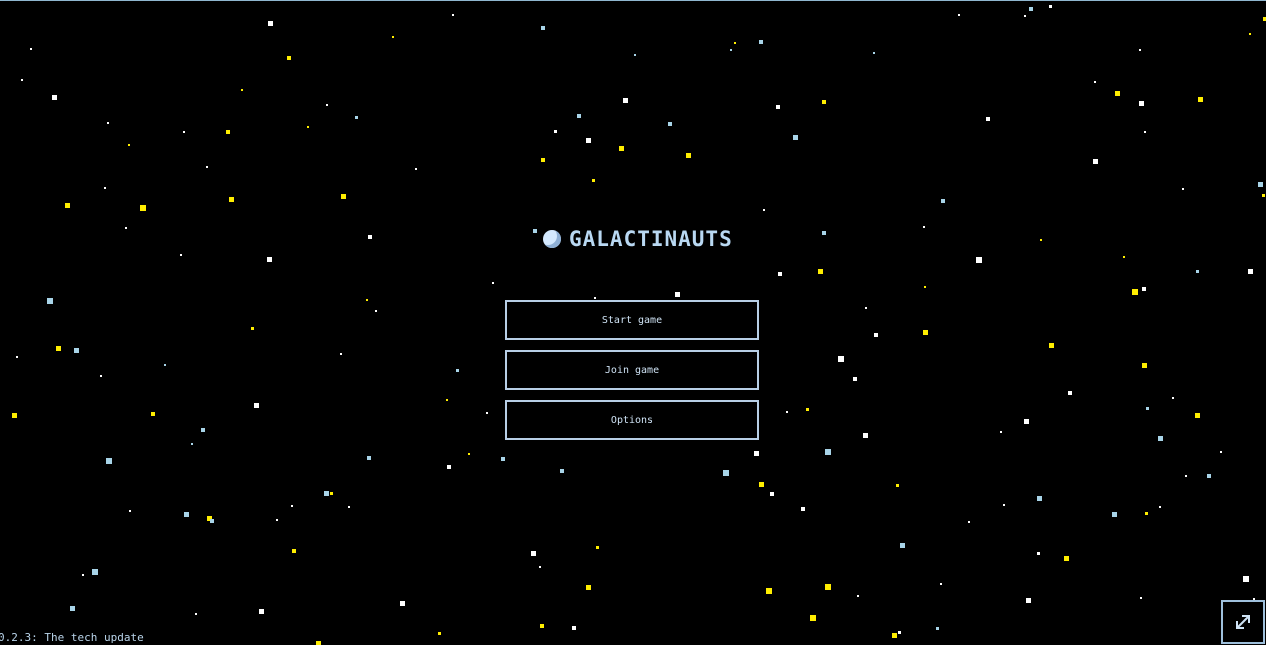 The height and width of the screenshot is (645, 1266). Describe the element at coordinates (1243, 622) in the screenshot. I see `fullscreen-button` at that location.